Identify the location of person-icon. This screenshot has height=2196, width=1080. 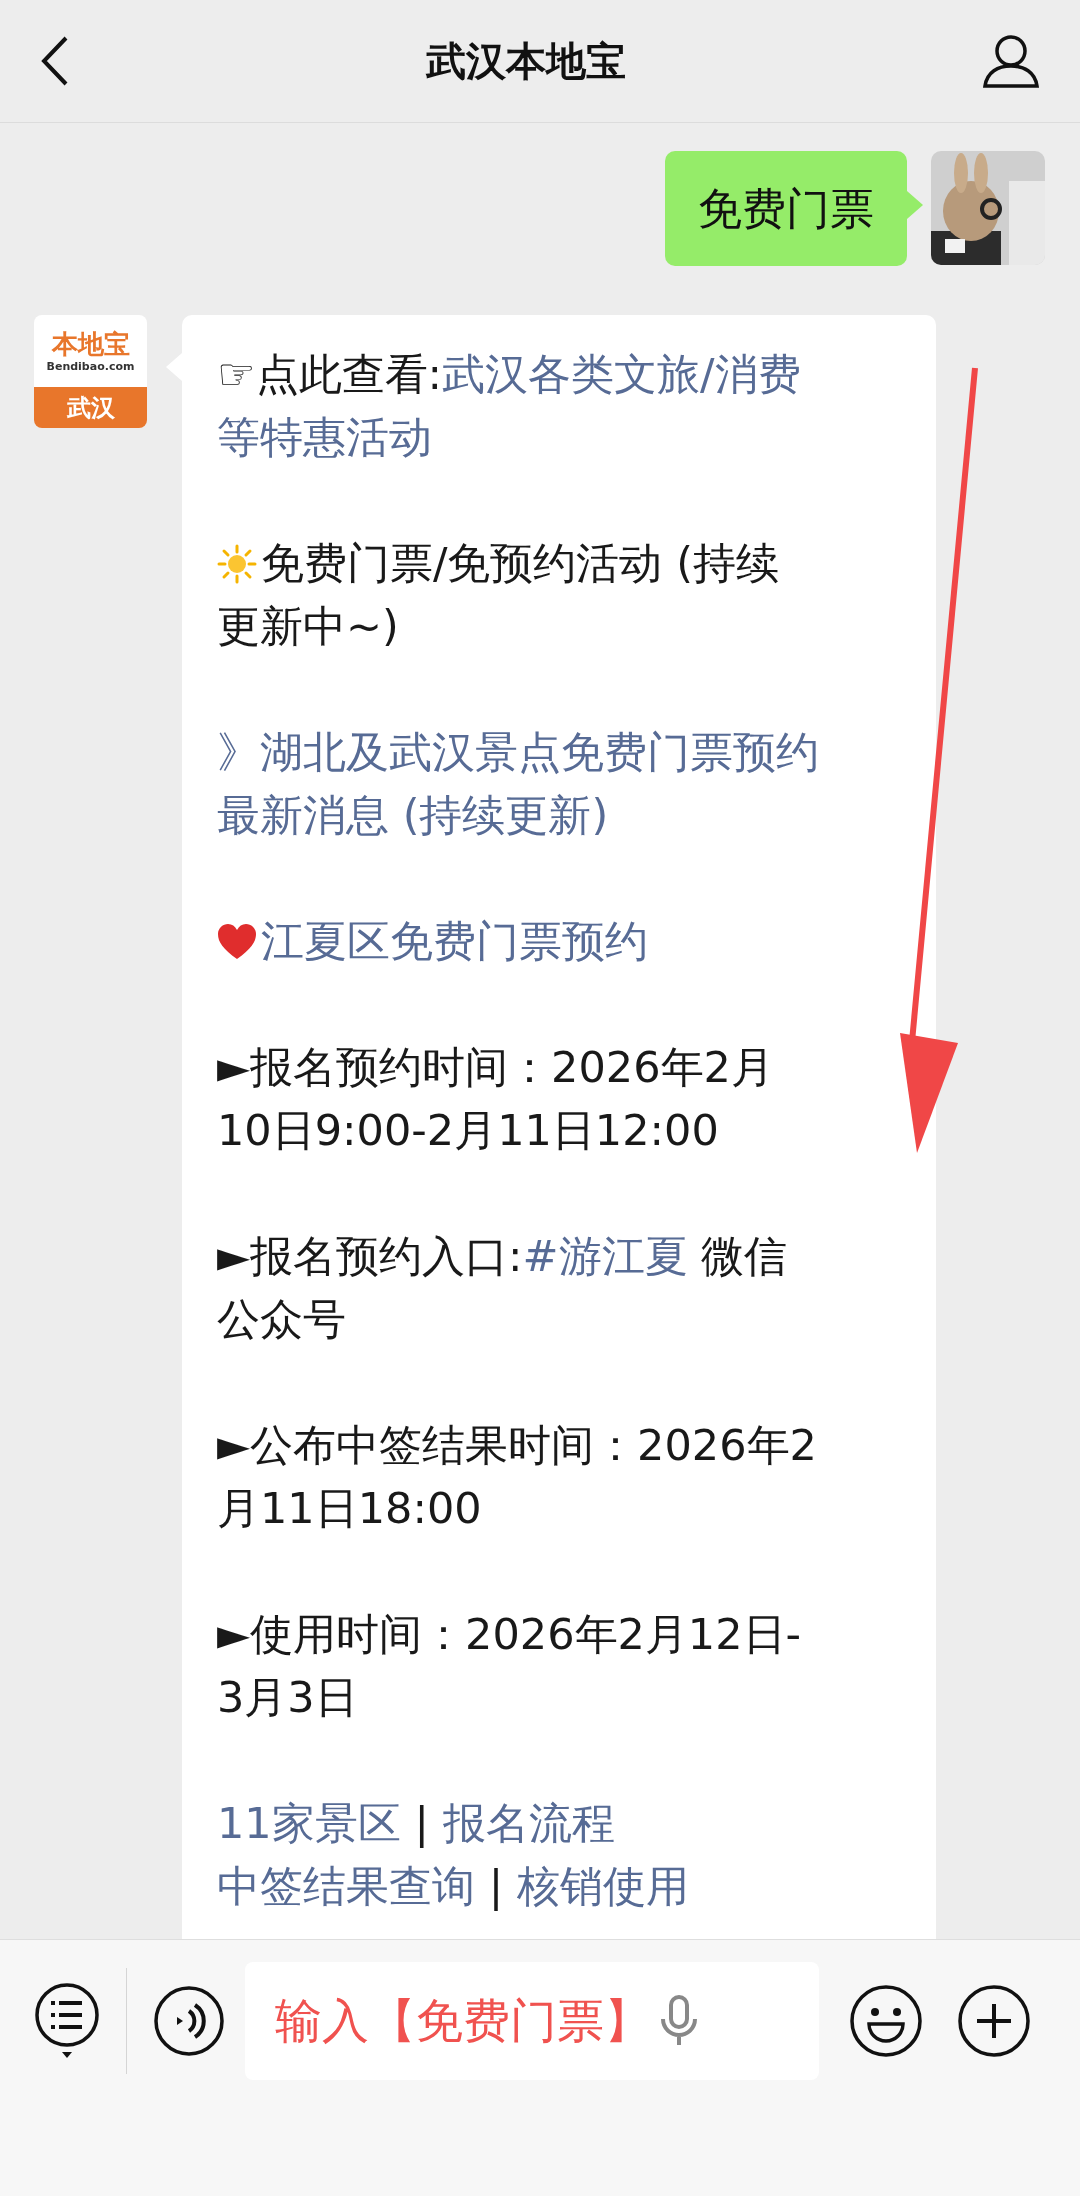
(1011, 61).